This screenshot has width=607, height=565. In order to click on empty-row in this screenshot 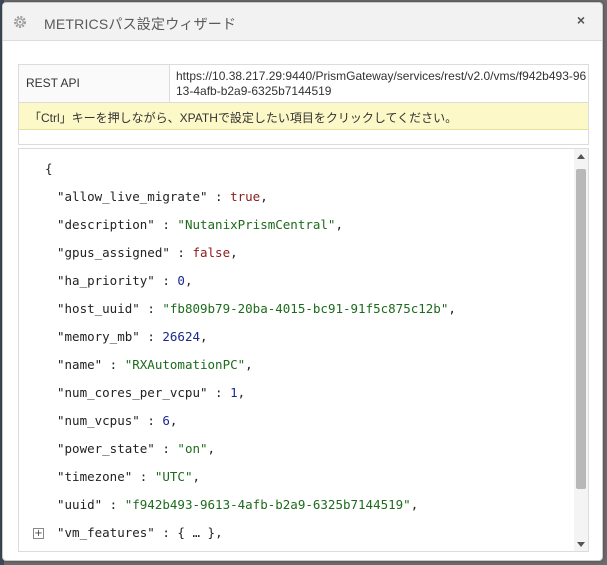, I will do `click(303, 137)`.